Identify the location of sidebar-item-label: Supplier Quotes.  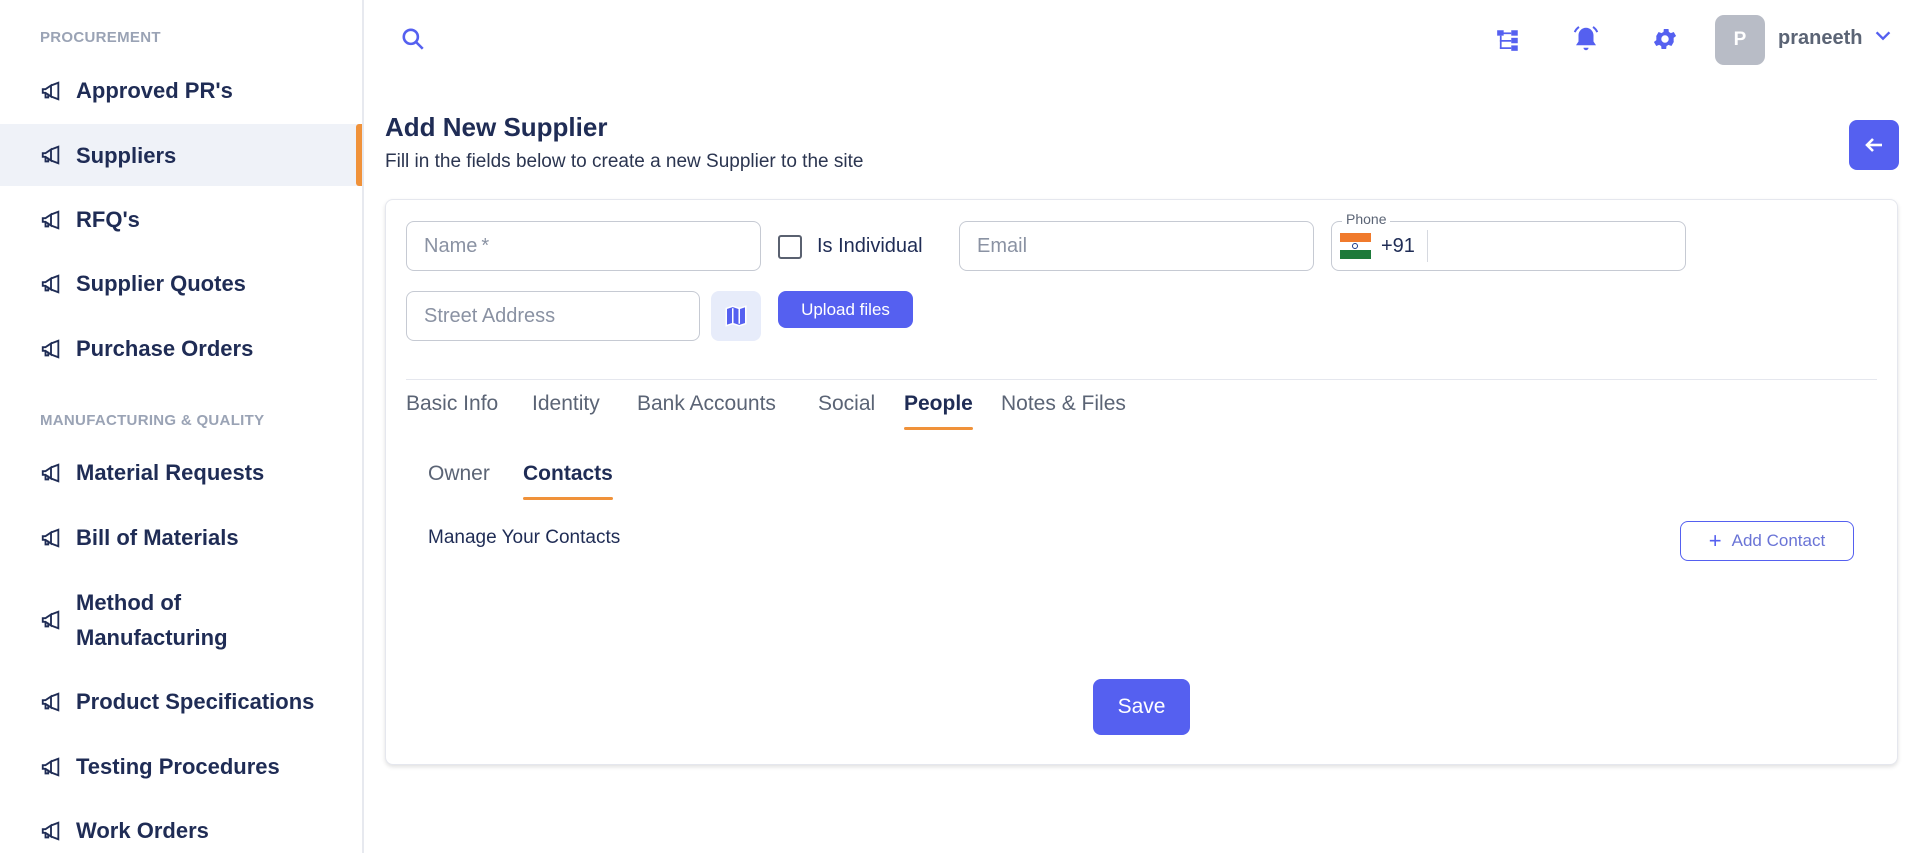
(161, 283).